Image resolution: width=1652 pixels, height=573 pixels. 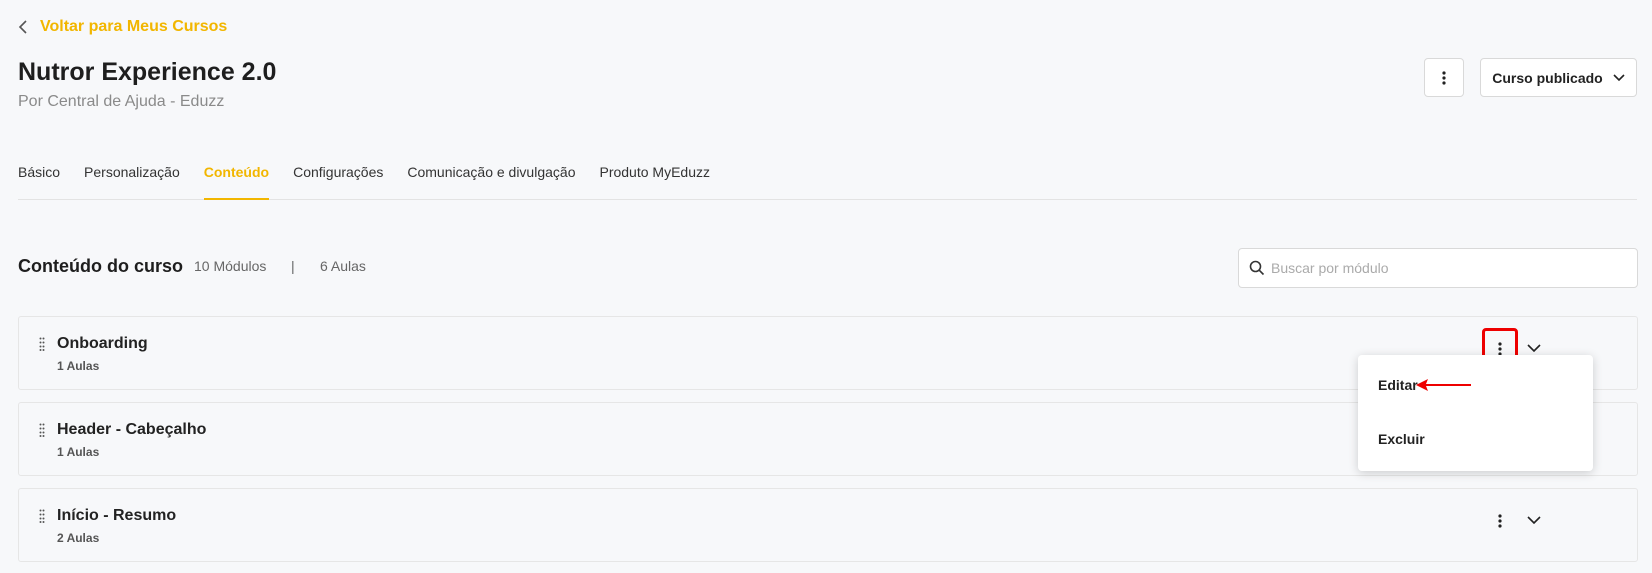 I want to click on course-status-label: Curso publicado, so click(x=1547, y=77).